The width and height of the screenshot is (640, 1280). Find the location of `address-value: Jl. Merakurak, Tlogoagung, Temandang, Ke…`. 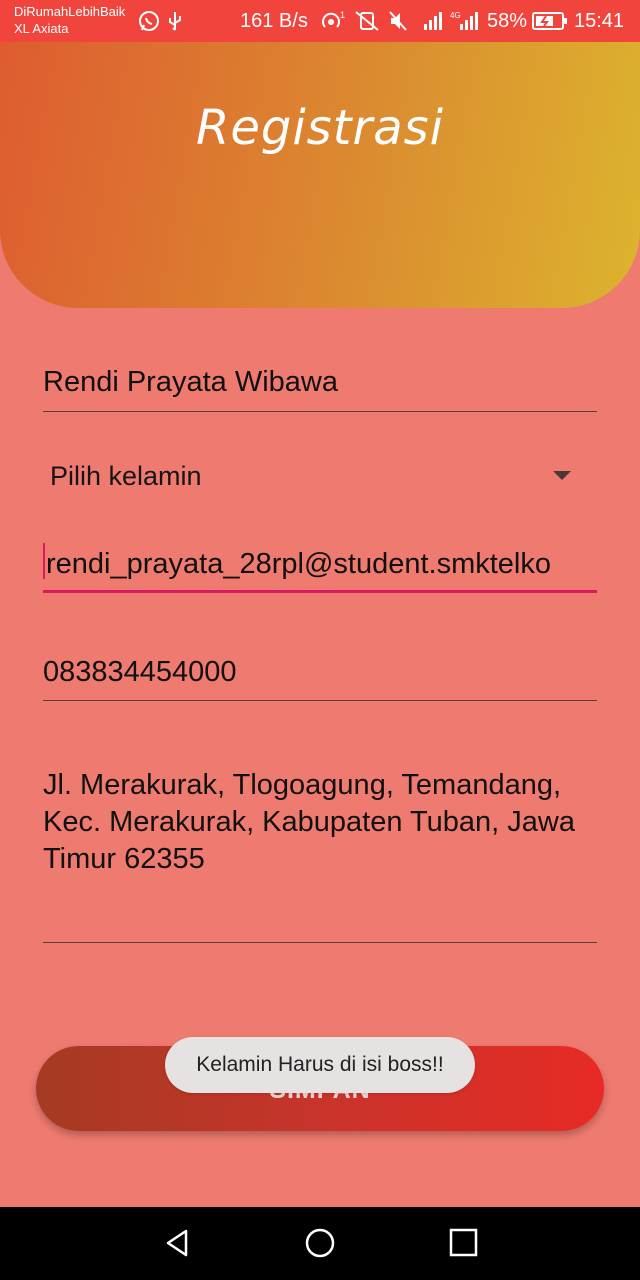

address-value: Jl. Merakurak, Tlogoagung, Temandang, Ke… is located at coordinates (309, 822).